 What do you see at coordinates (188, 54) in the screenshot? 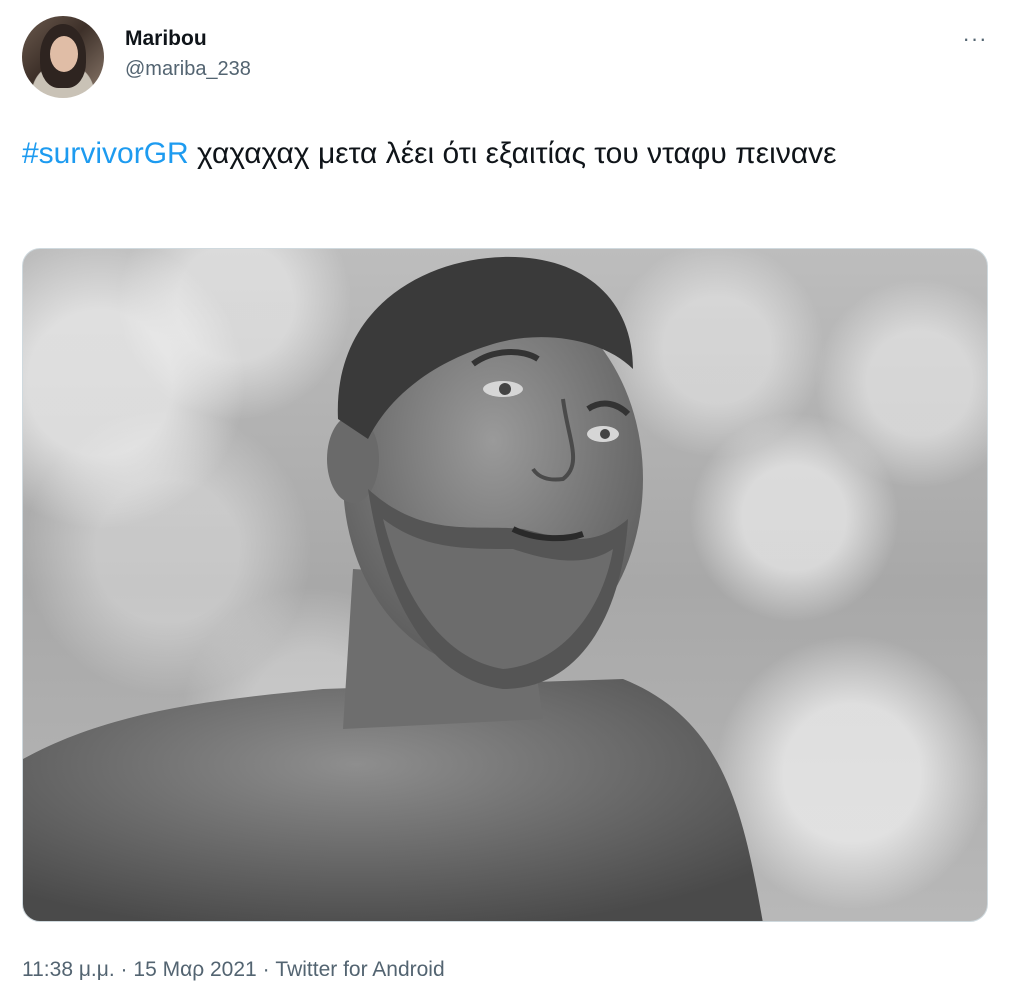
I see `author-block: Maribou @mariba_238` at bounding box center [188, 54].